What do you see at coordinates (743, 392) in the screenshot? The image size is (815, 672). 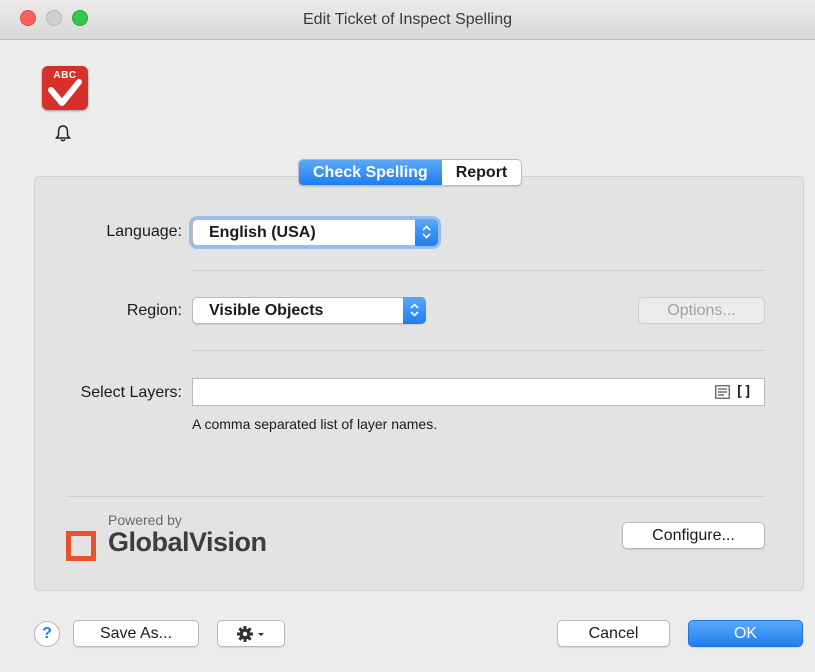 I see `brackets-icon: []` at bounding box center [743, 392].